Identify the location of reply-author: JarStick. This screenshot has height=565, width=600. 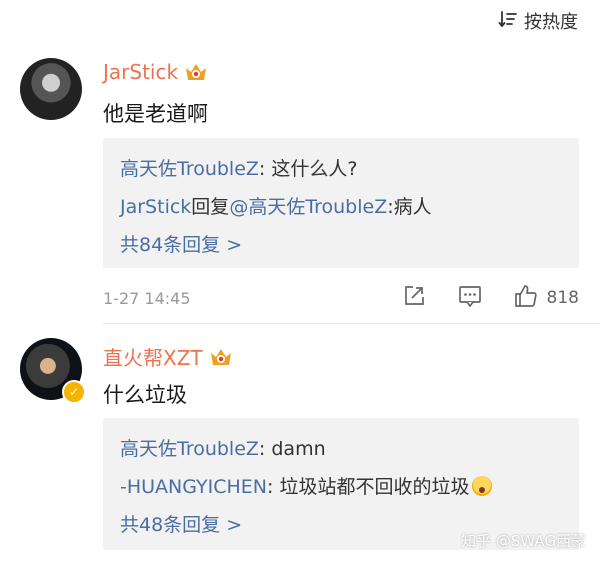
(155, 207).